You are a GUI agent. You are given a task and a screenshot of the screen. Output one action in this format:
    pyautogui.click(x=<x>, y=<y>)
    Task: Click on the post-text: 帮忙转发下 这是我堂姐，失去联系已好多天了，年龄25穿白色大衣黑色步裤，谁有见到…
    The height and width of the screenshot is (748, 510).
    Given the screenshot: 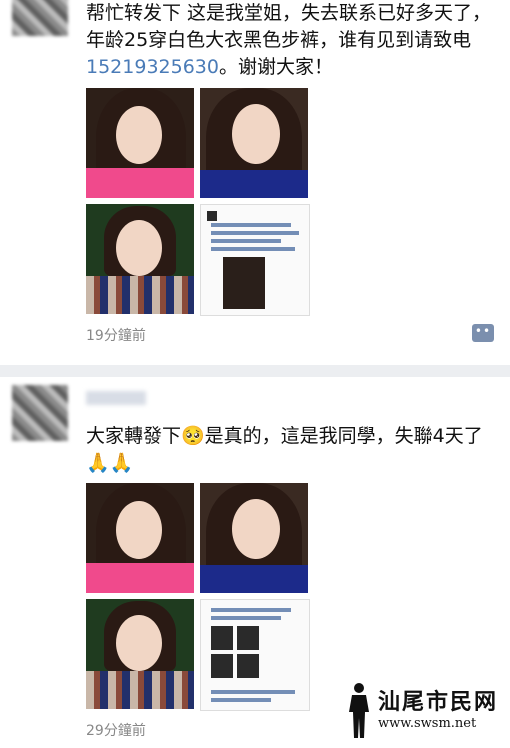 What is the action you would take?
    pyautogui.click(x=291, y=40)
    